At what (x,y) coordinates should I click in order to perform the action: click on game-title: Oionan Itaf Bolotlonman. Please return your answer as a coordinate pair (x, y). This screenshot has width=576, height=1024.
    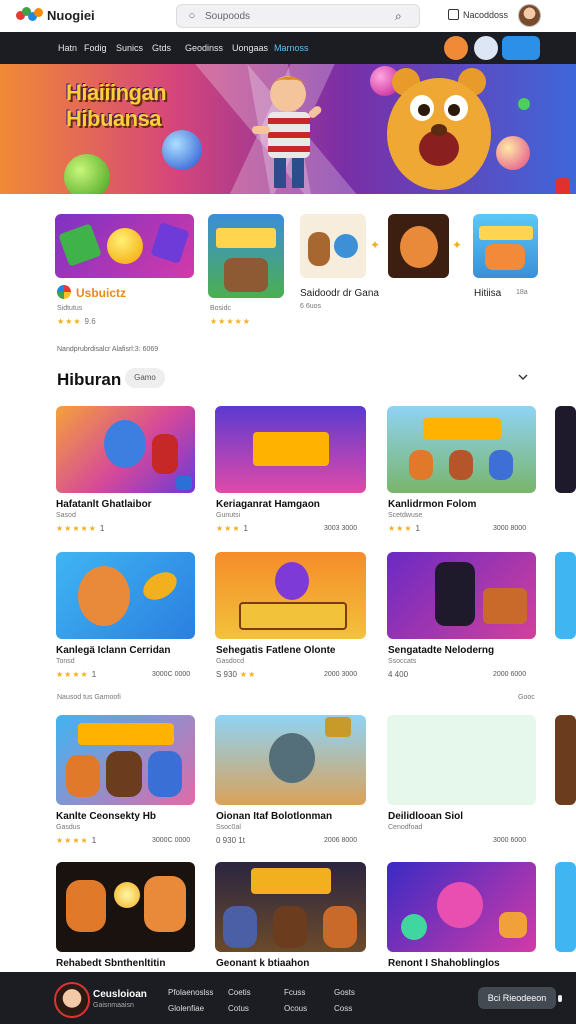
    Looking at the image, I should click on (274, 816).